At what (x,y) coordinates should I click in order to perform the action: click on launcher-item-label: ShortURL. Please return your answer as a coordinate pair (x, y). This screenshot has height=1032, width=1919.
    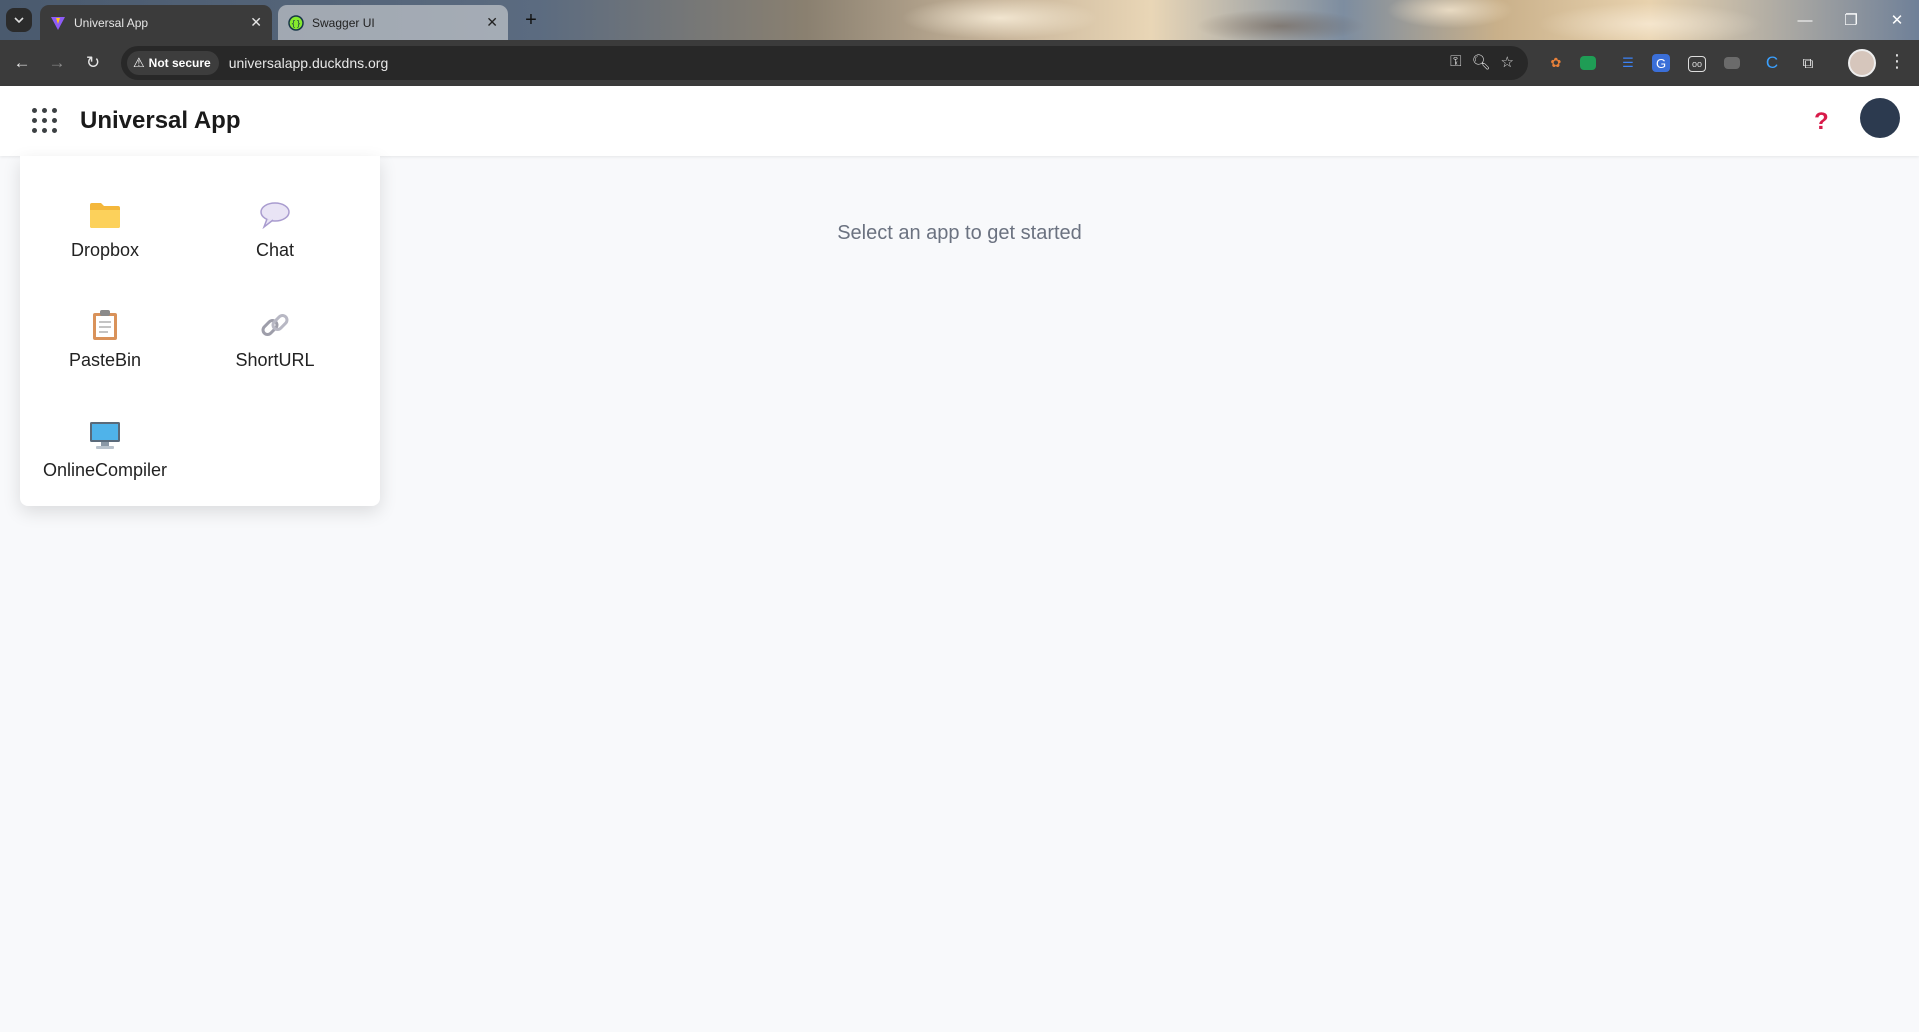
    Looking at the image, I should click on (275, 360).